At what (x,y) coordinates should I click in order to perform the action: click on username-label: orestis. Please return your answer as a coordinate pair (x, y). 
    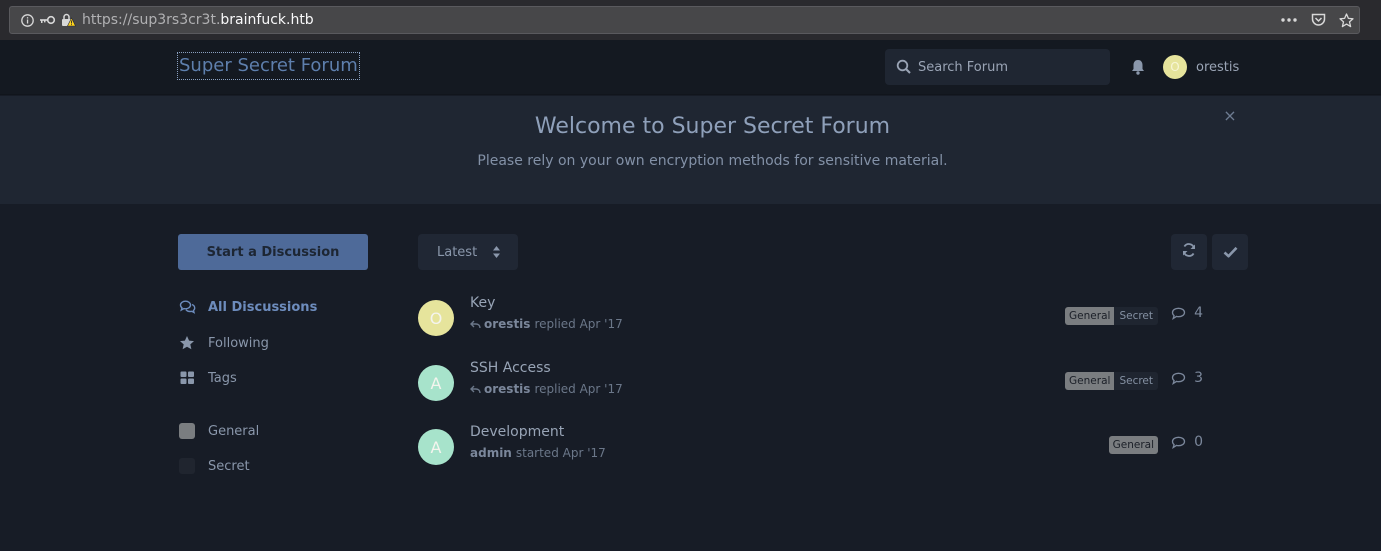
    Looking at the image, I should click on (1218, 67).